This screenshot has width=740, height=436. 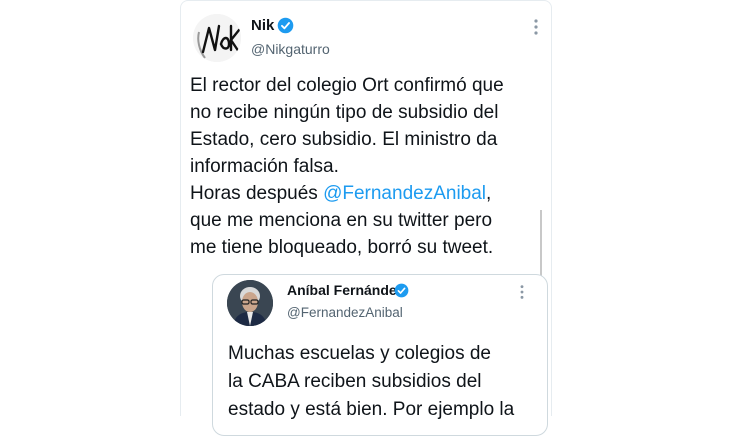 I want to click on quoted-author-handle: @FernandezAnibal, so click(x=345, y=312).